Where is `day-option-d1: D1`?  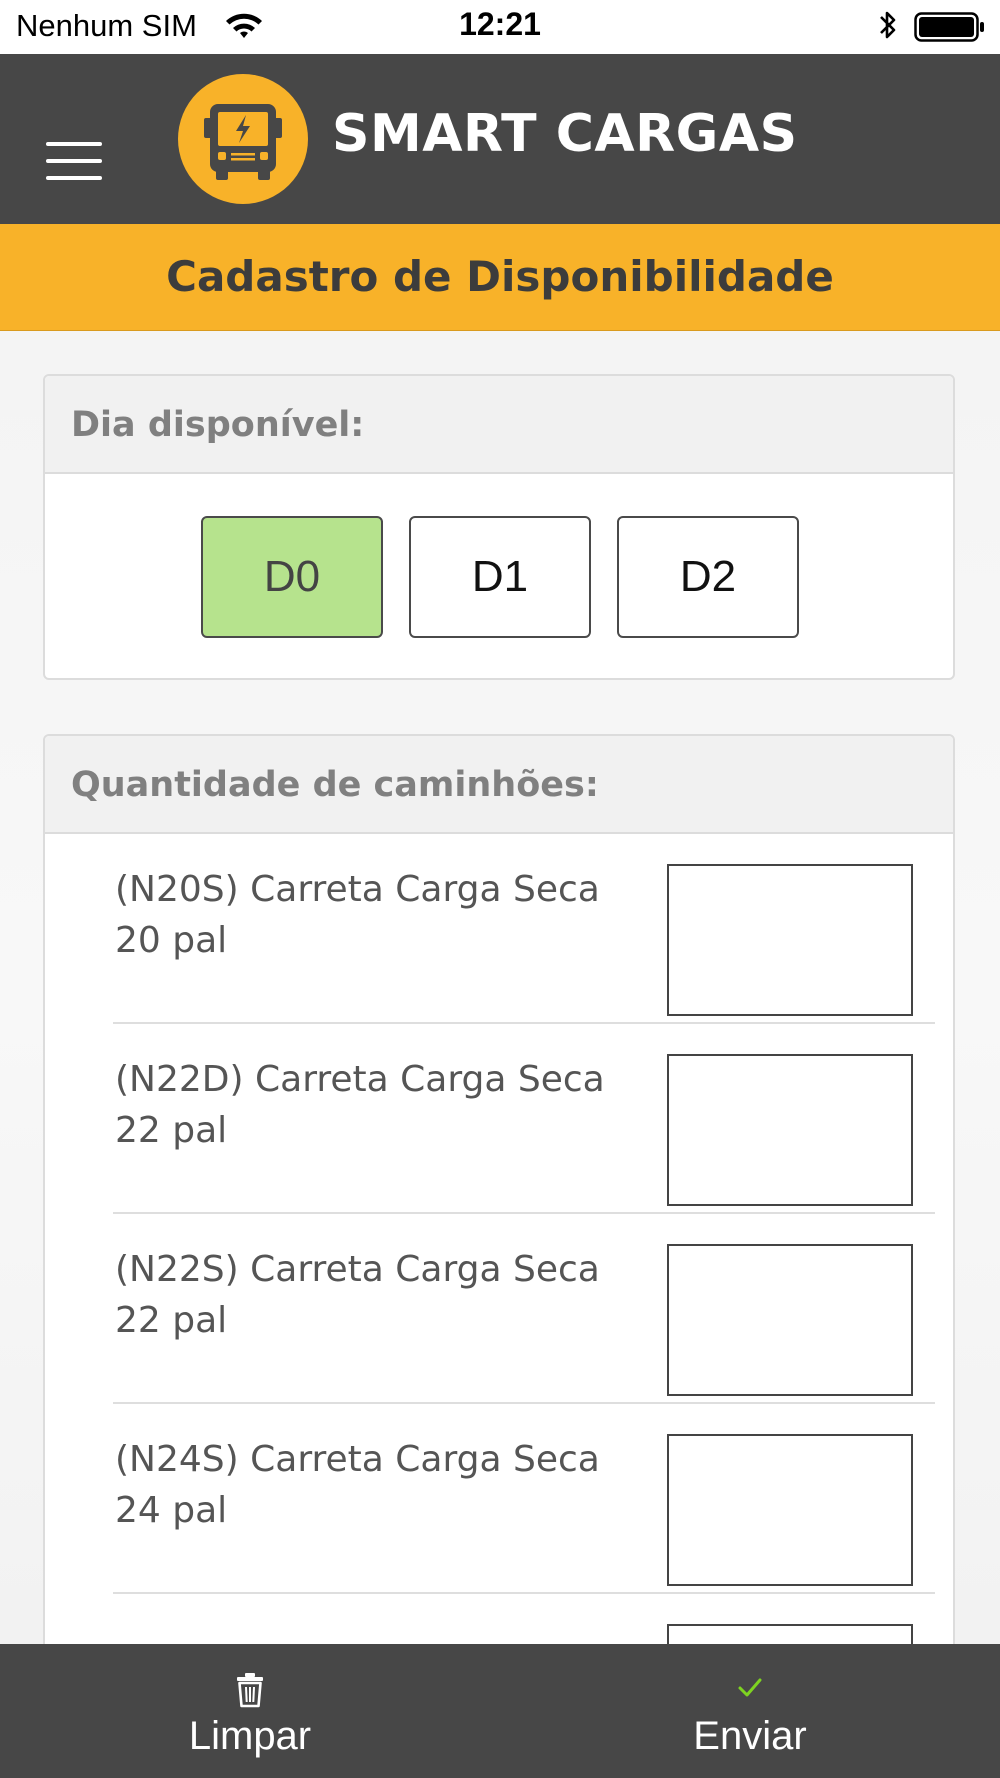
day-option-d1: D1 is located at coordinates (500, 577).